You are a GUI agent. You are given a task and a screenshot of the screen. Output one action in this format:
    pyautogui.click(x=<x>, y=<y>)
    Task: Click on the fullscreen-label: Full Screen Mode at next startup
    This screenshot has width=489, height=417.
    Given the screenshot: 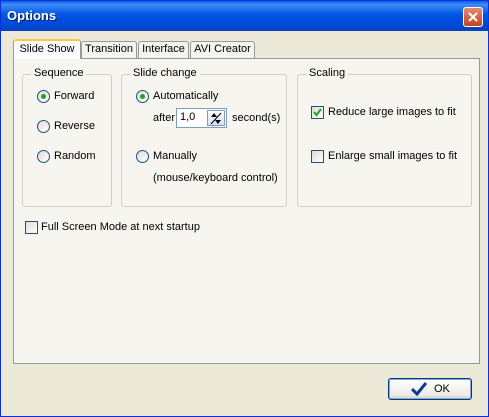 What is the action you would take?
    pyautogui.click(x=120, y=227)
    